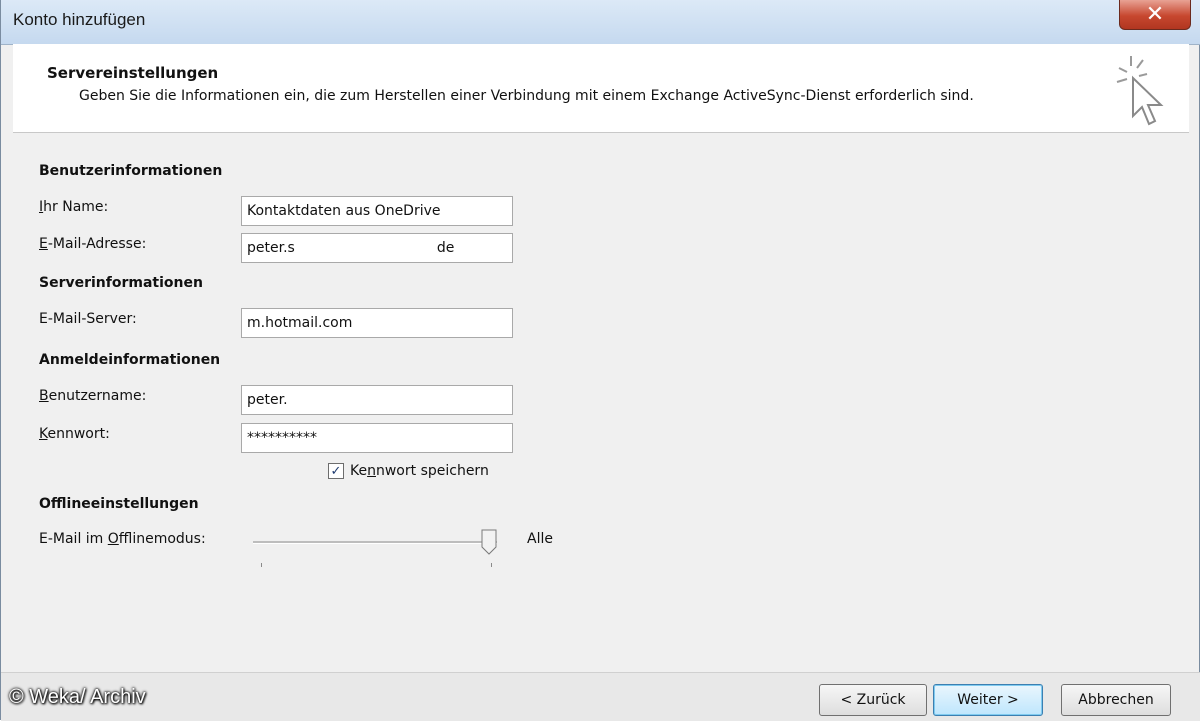 Image resolution: width=1200 pixels, height=721 pixels. Describe the element at coordinates (377, 323) in the screenshot. I see `server-input: m.hotmail.com` at that location.